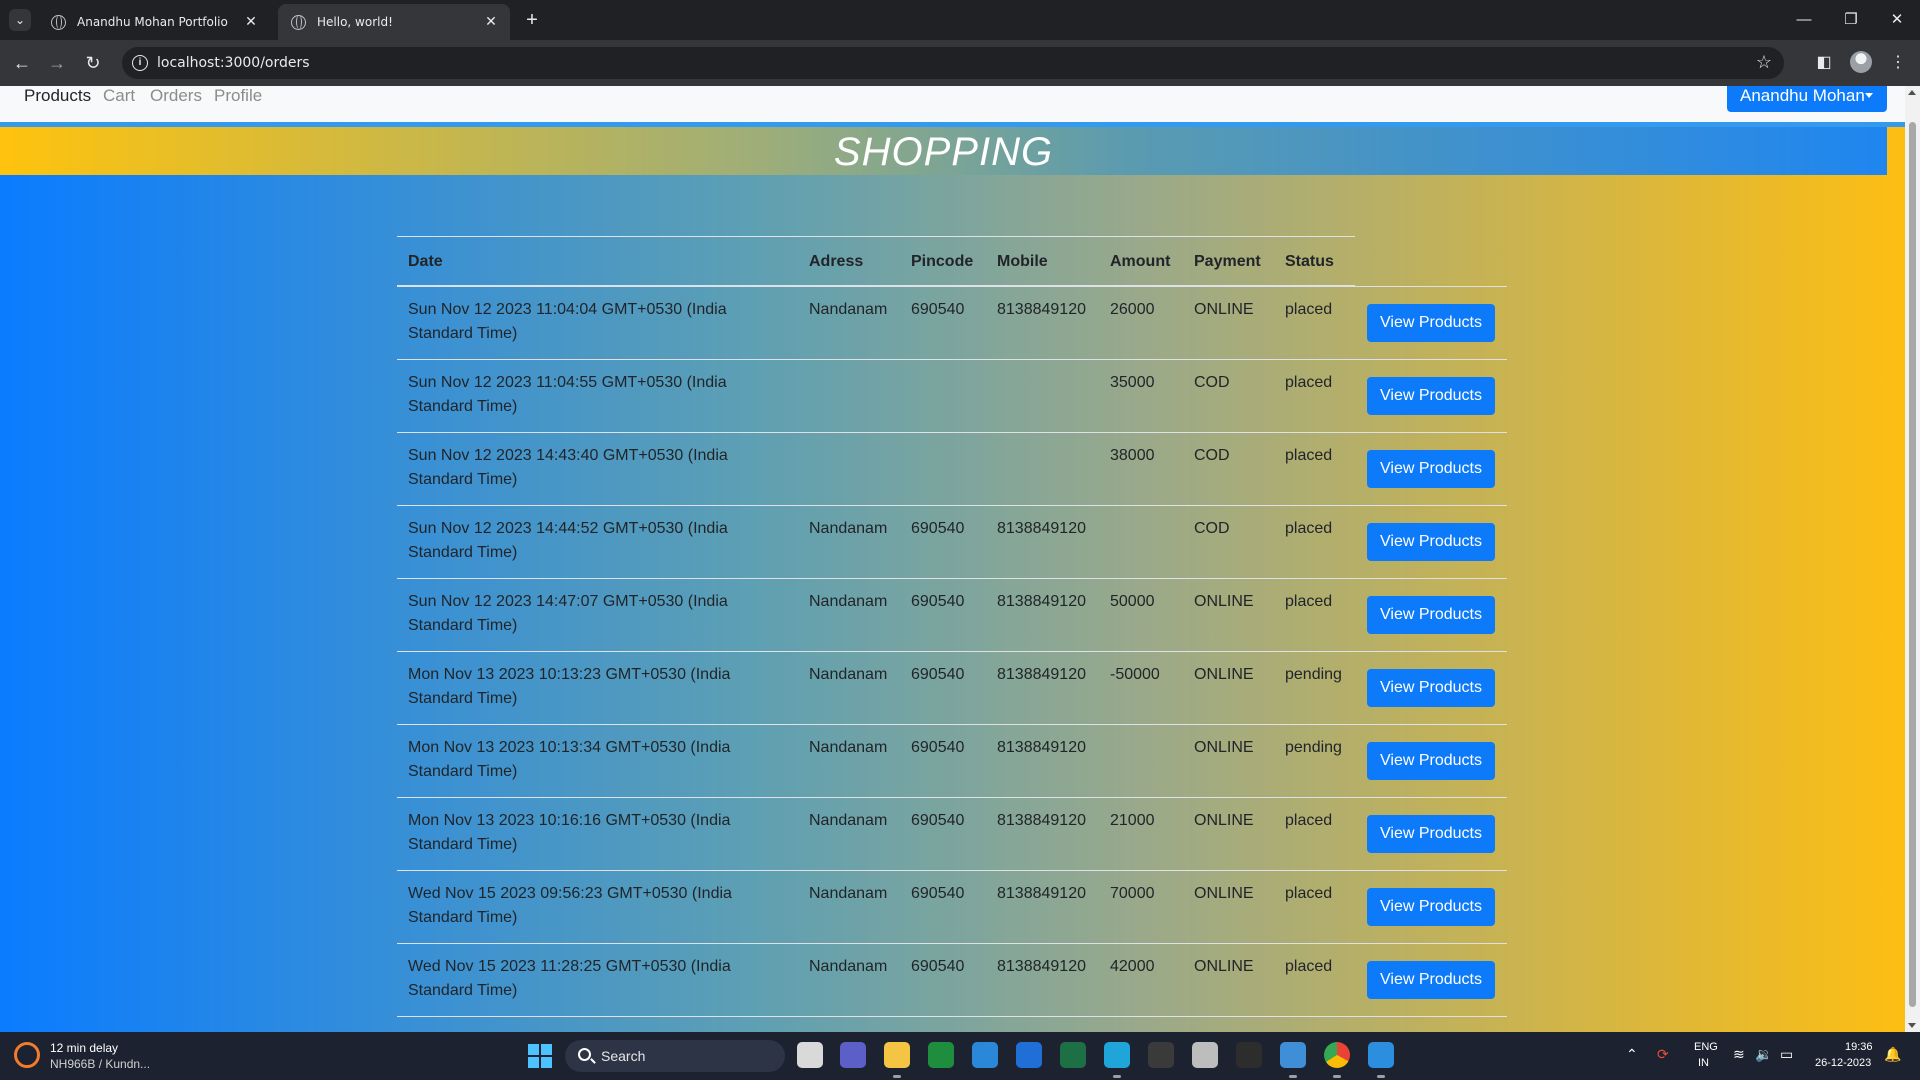  What do you see at coordinates (1381, 1060) in the screenshot?
I see `vscode-icon` at bounding box center [1381, 1060].